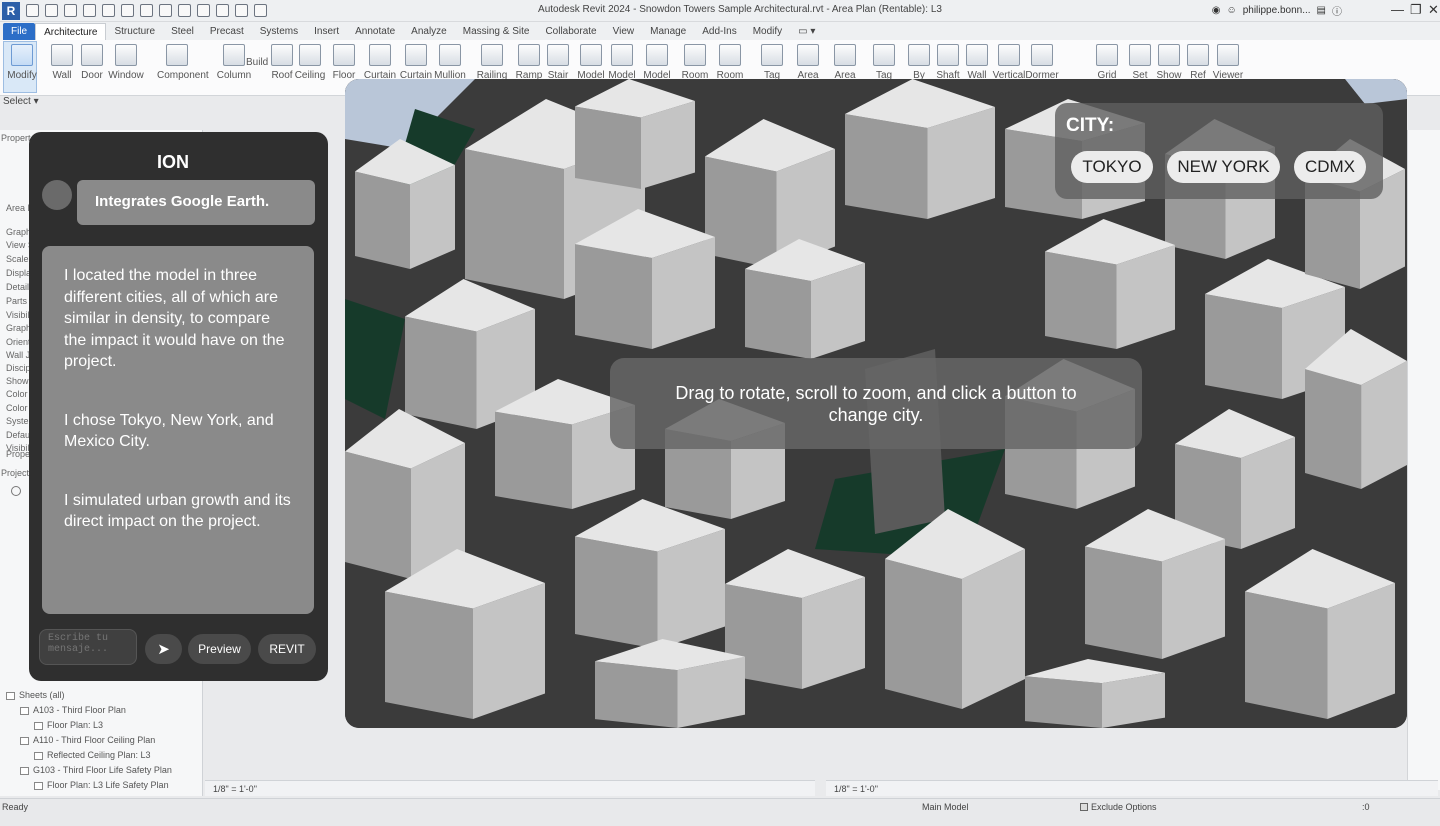 The width and height of the screenshot is (1440, 826). Describe the element at coordinates (89, 10) in the screenshot. I see `undo-icon` at that location.